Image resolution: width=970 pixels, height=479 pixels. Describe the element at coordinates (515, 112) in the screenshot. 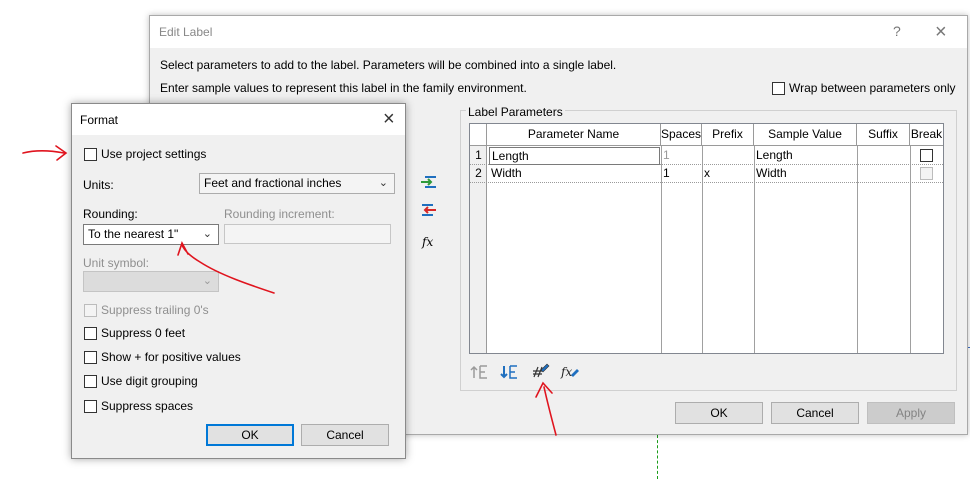

I see `group-title: Label Parameters` at that location.